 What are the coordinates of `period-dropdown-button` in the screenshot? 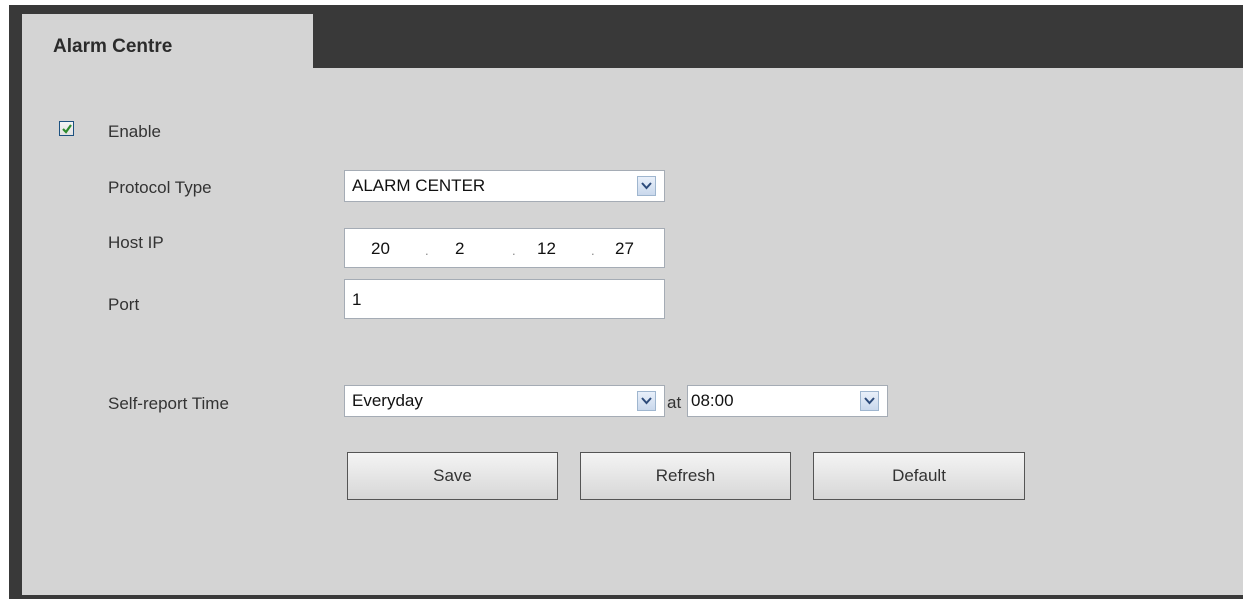 It's located at (646, 401).